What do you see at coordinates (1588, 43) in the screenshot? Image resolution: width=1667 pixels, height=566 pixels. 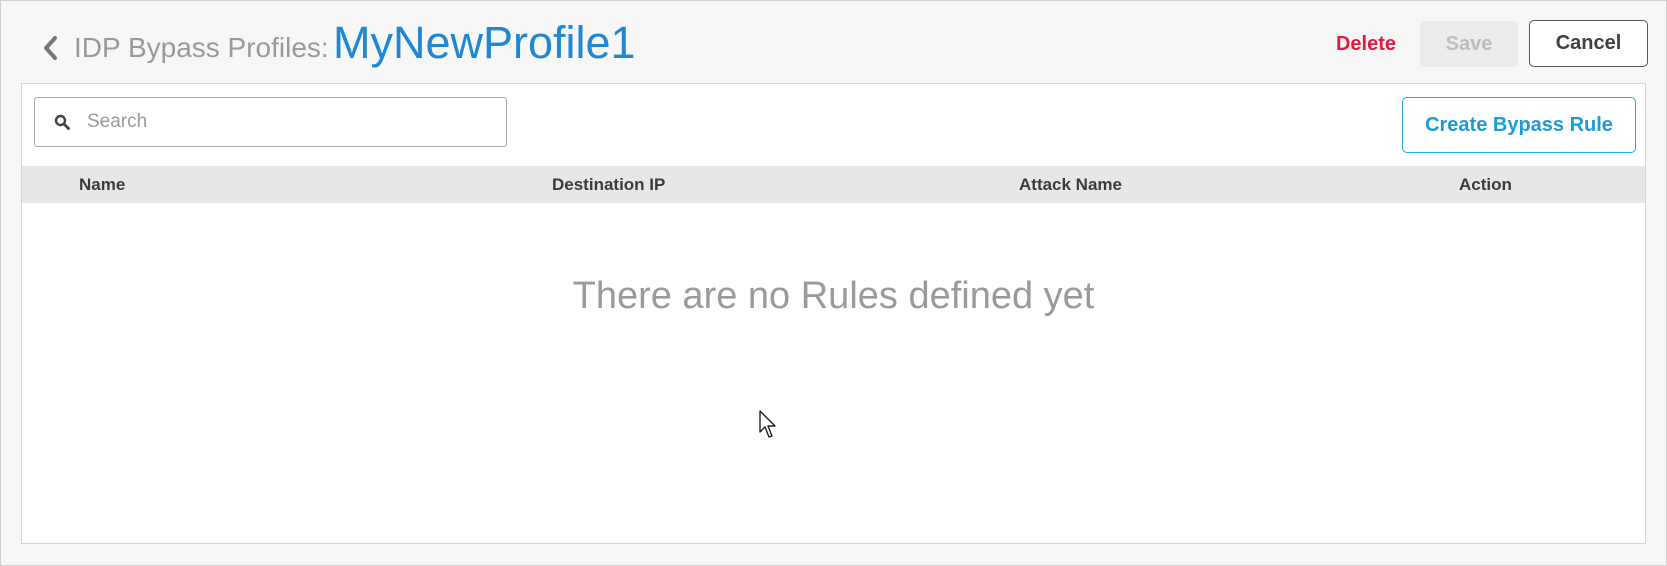 I see `cancel-button: Cancel` at bounding box center [1588, 43].